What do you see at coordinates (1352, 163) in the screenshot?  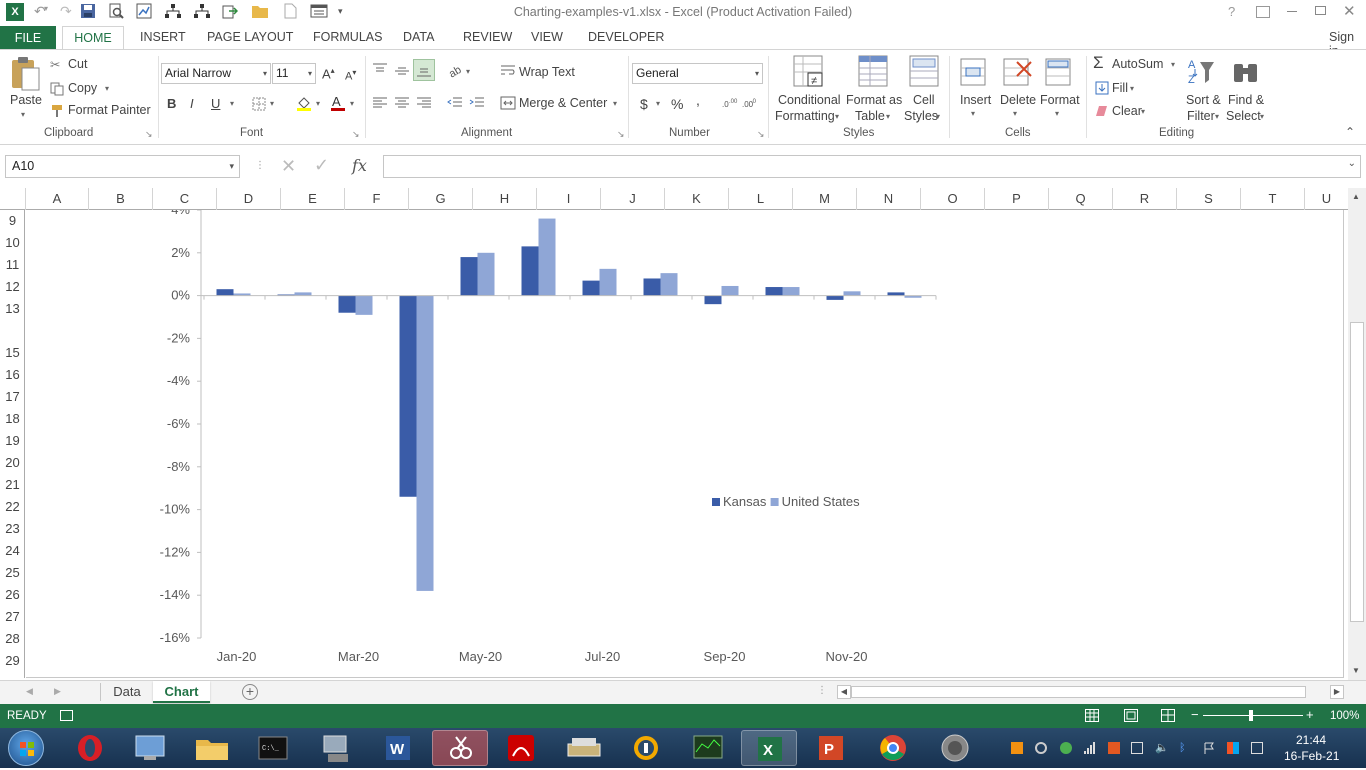 I see `expand-formula-bar-icon: ⌄` at bounding box center [1352, 163].